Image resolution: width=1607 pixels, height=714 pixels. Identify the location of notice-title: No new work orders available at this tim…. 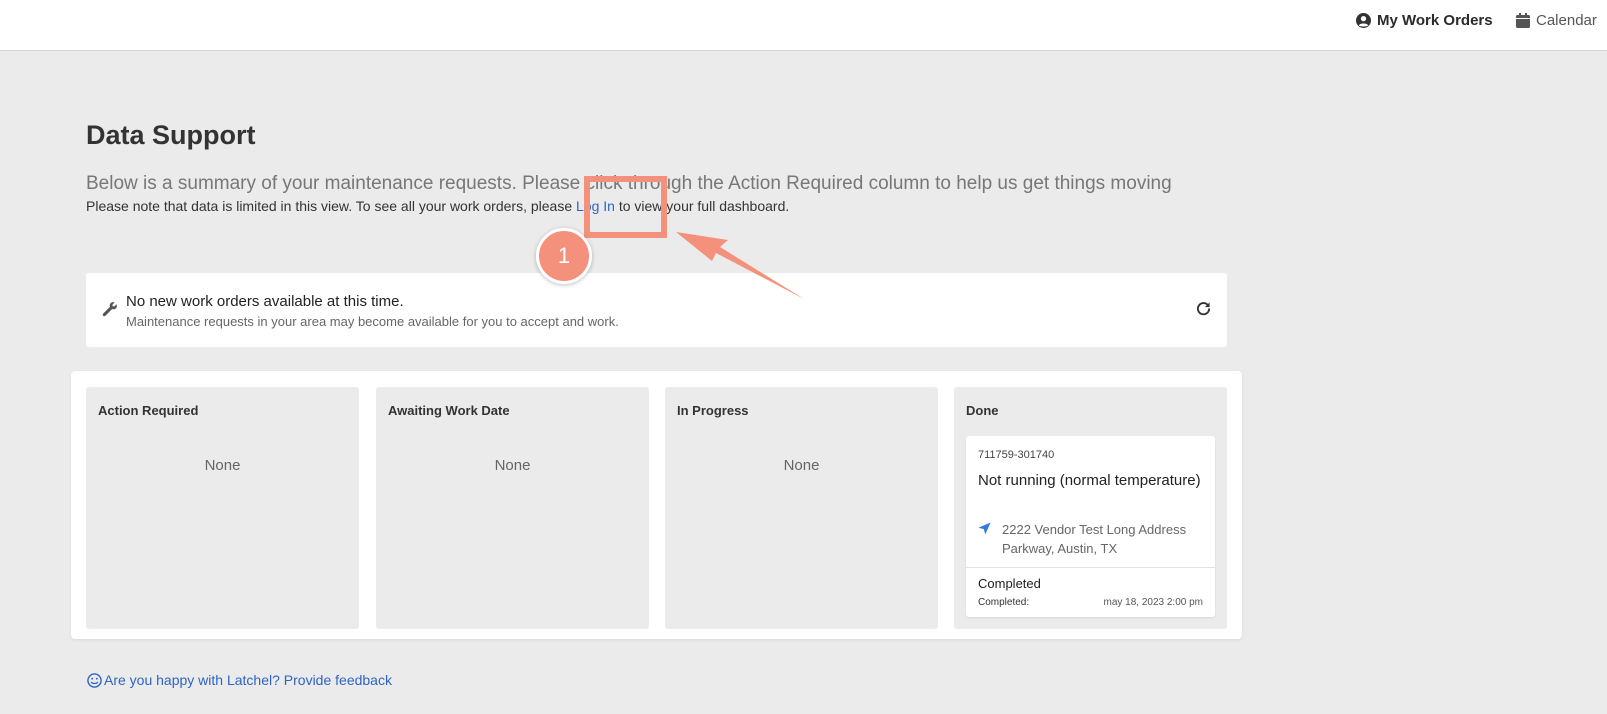
(265, 301).